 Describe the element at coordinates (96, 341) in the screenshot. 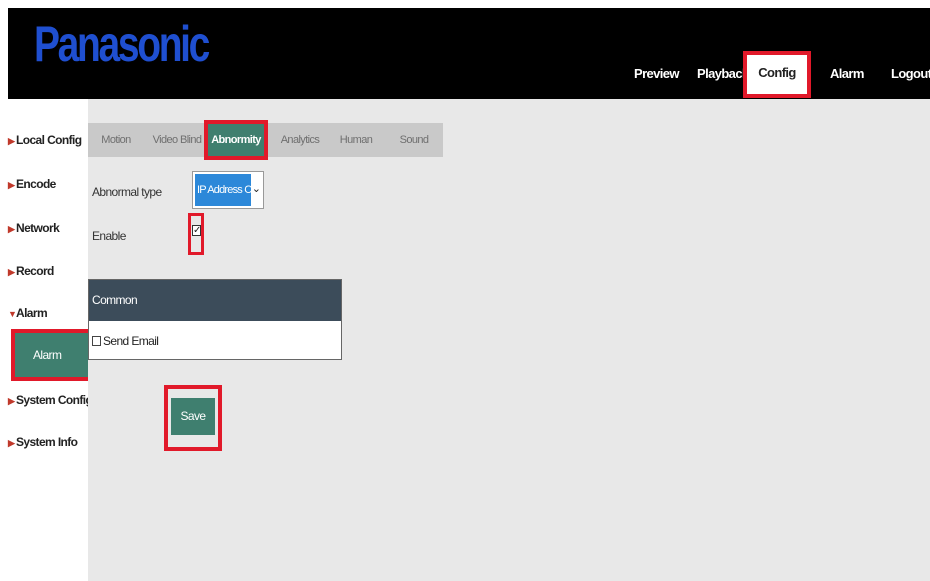

I see `send-email-checkbox` at that location.